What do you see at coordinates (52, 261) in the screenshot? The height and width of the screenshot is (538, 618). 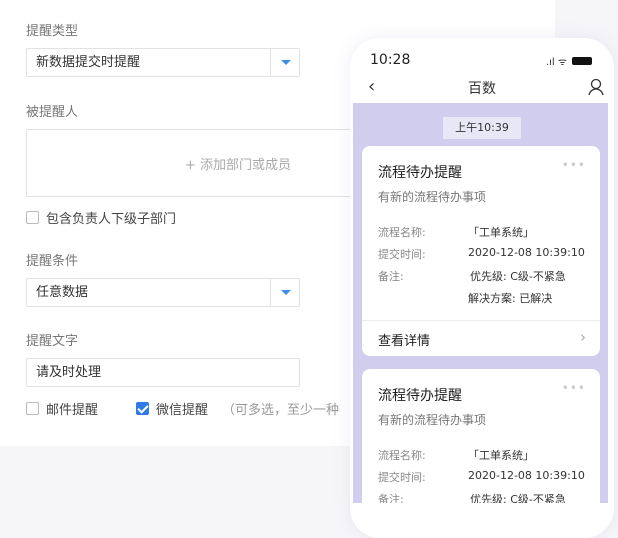 I see `condition-label: 提醒条件` at bounding box center [52, 261].